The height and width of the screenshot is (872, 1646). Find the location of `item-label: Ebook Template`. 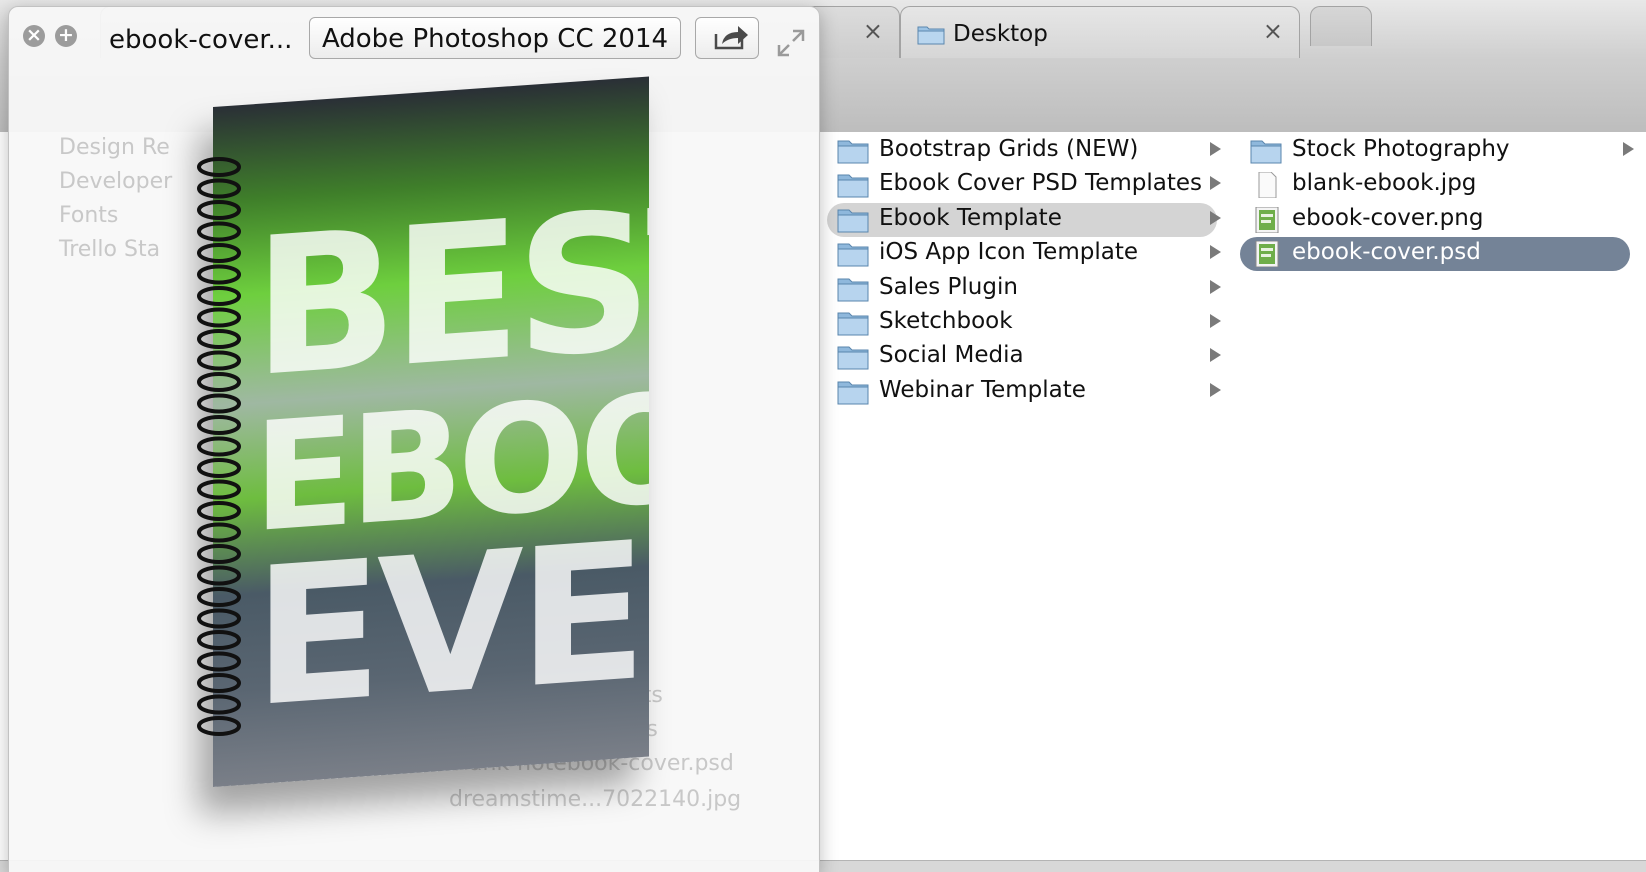

item-label: Ebook Template is located at coordinates (970, 217).